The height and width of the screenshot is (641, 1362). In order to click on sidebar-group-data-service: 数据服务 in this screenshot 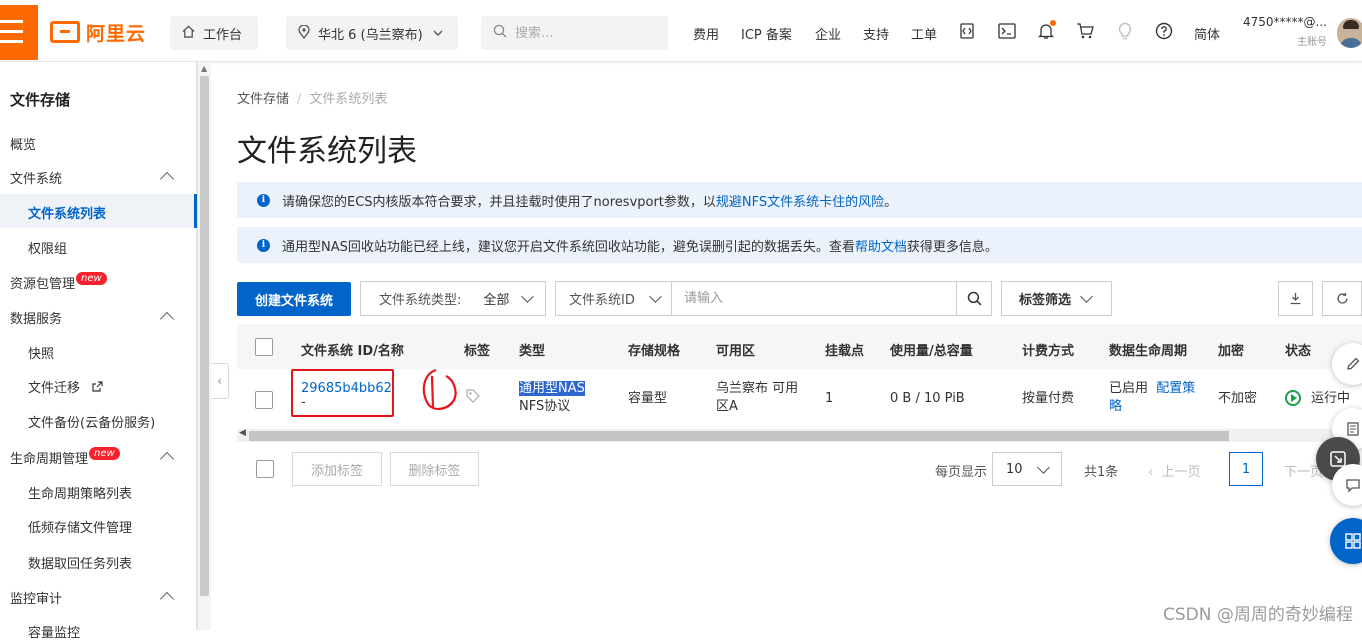, I will do `click(36, 317)`.